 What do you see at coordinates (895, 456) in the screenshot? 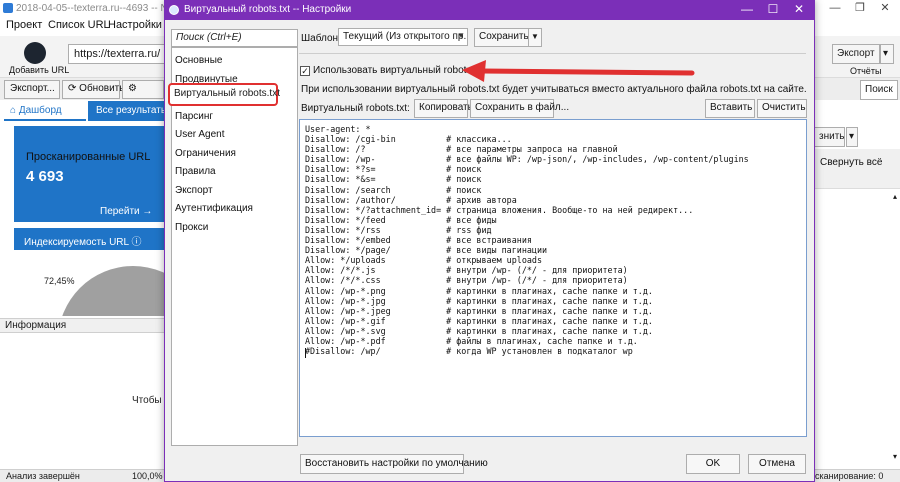
I see `scroll-down-icon: ▾` at bounding box center [895, 456].